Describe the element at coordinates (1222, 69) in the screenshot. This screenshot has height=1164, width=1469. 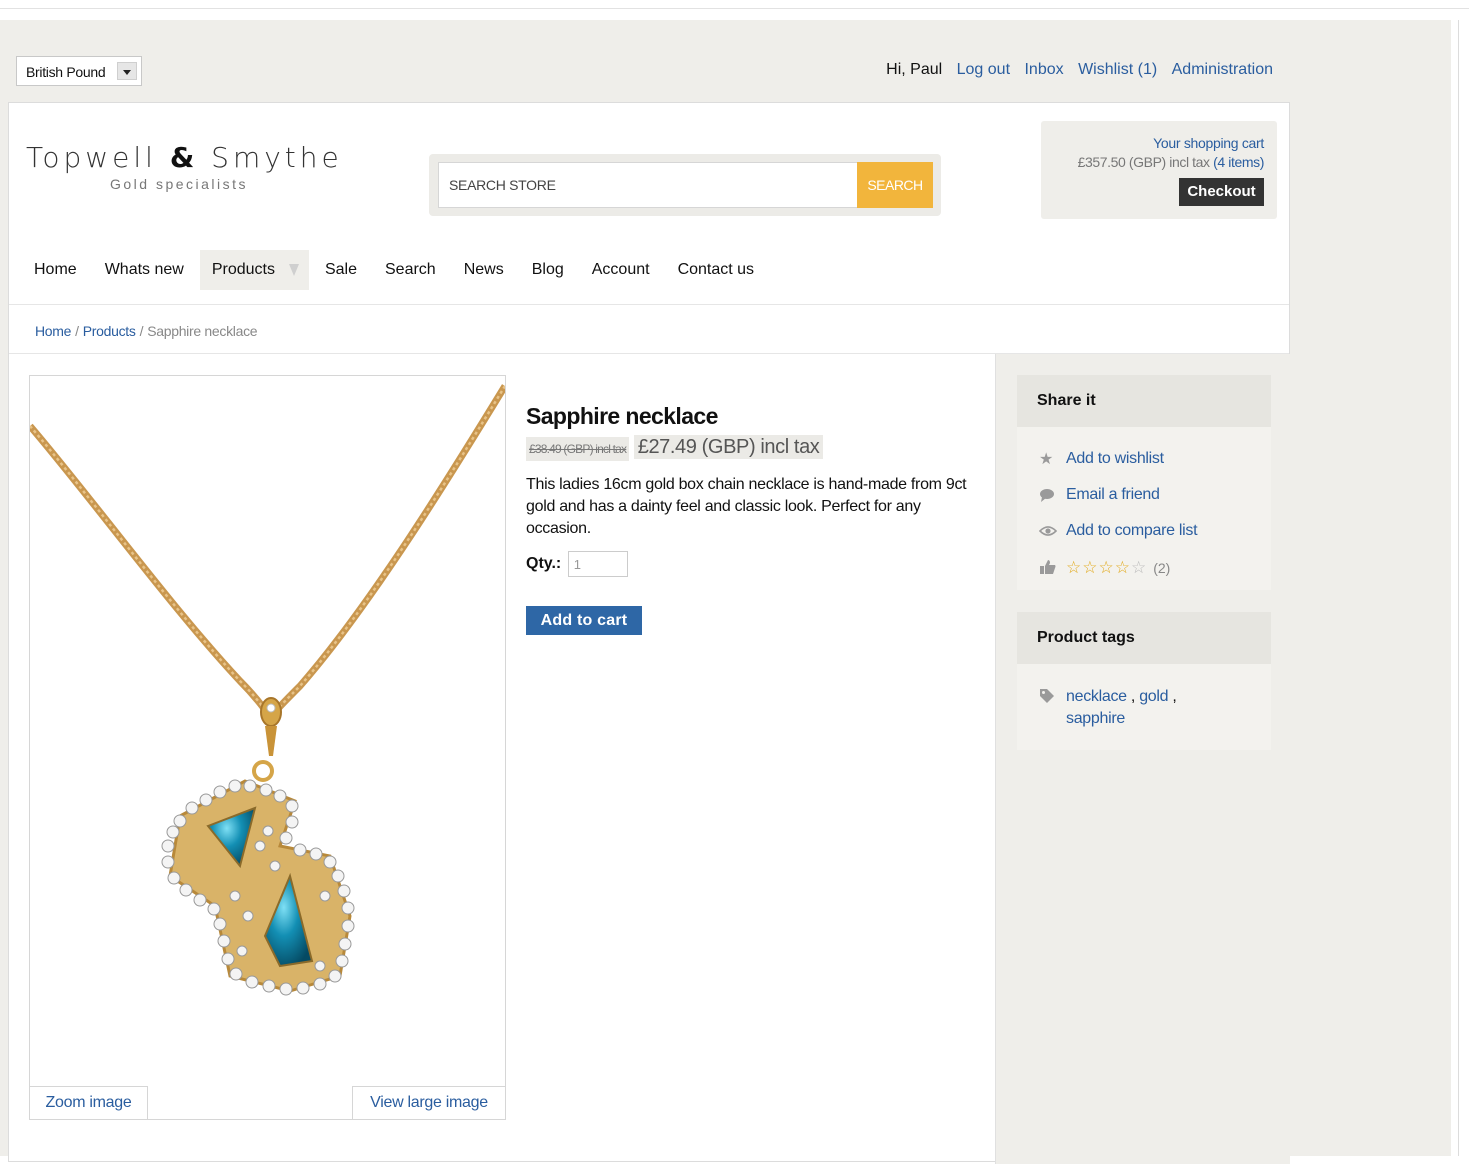
I see `administration-link: Administration` at that location.